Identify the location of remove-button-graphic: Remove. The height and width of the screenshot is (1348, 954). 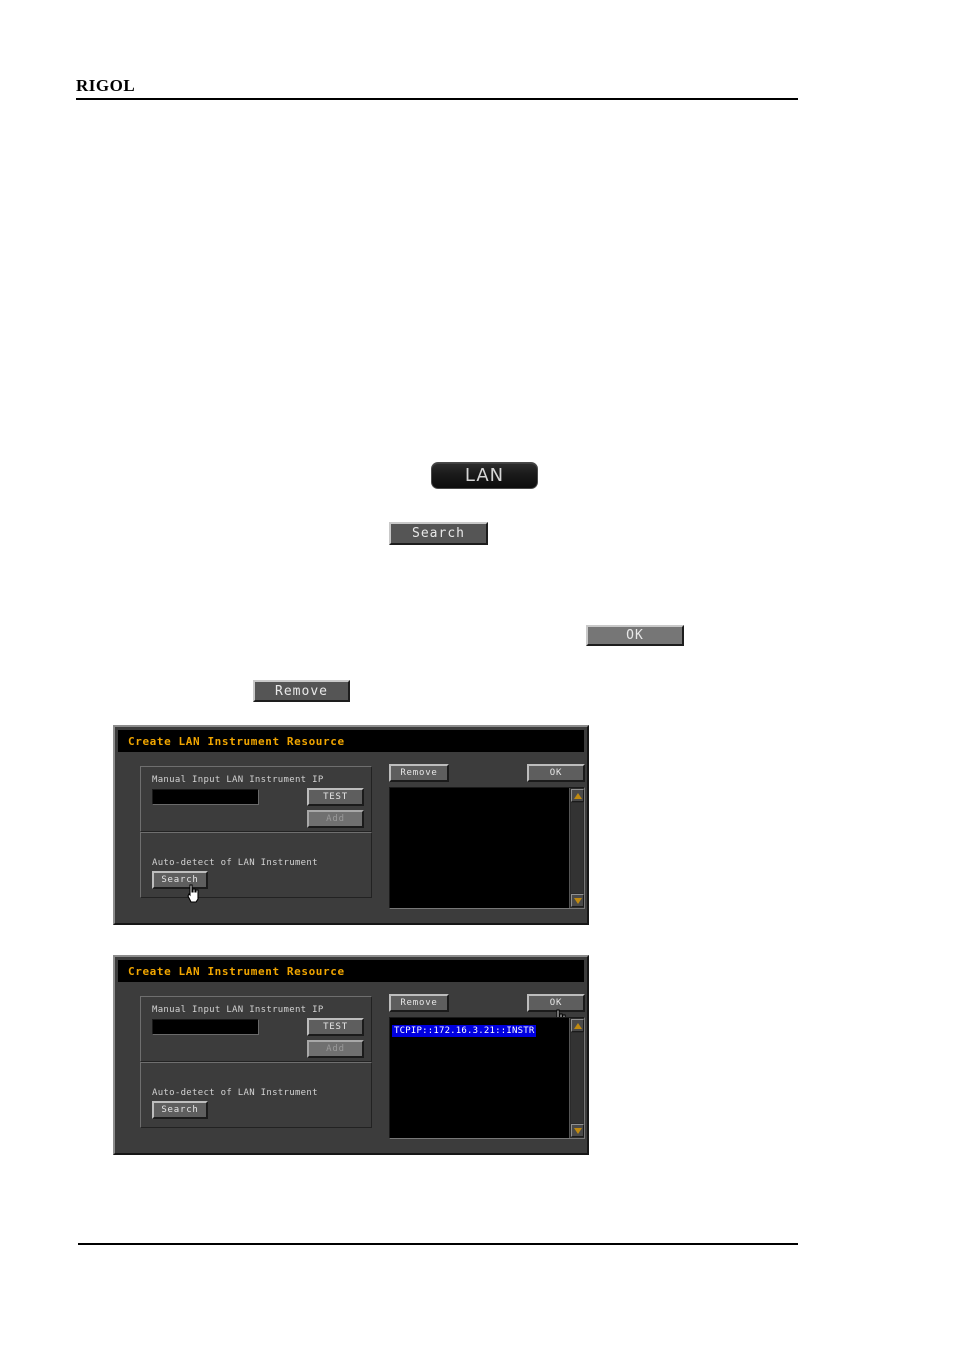
(301, 691).